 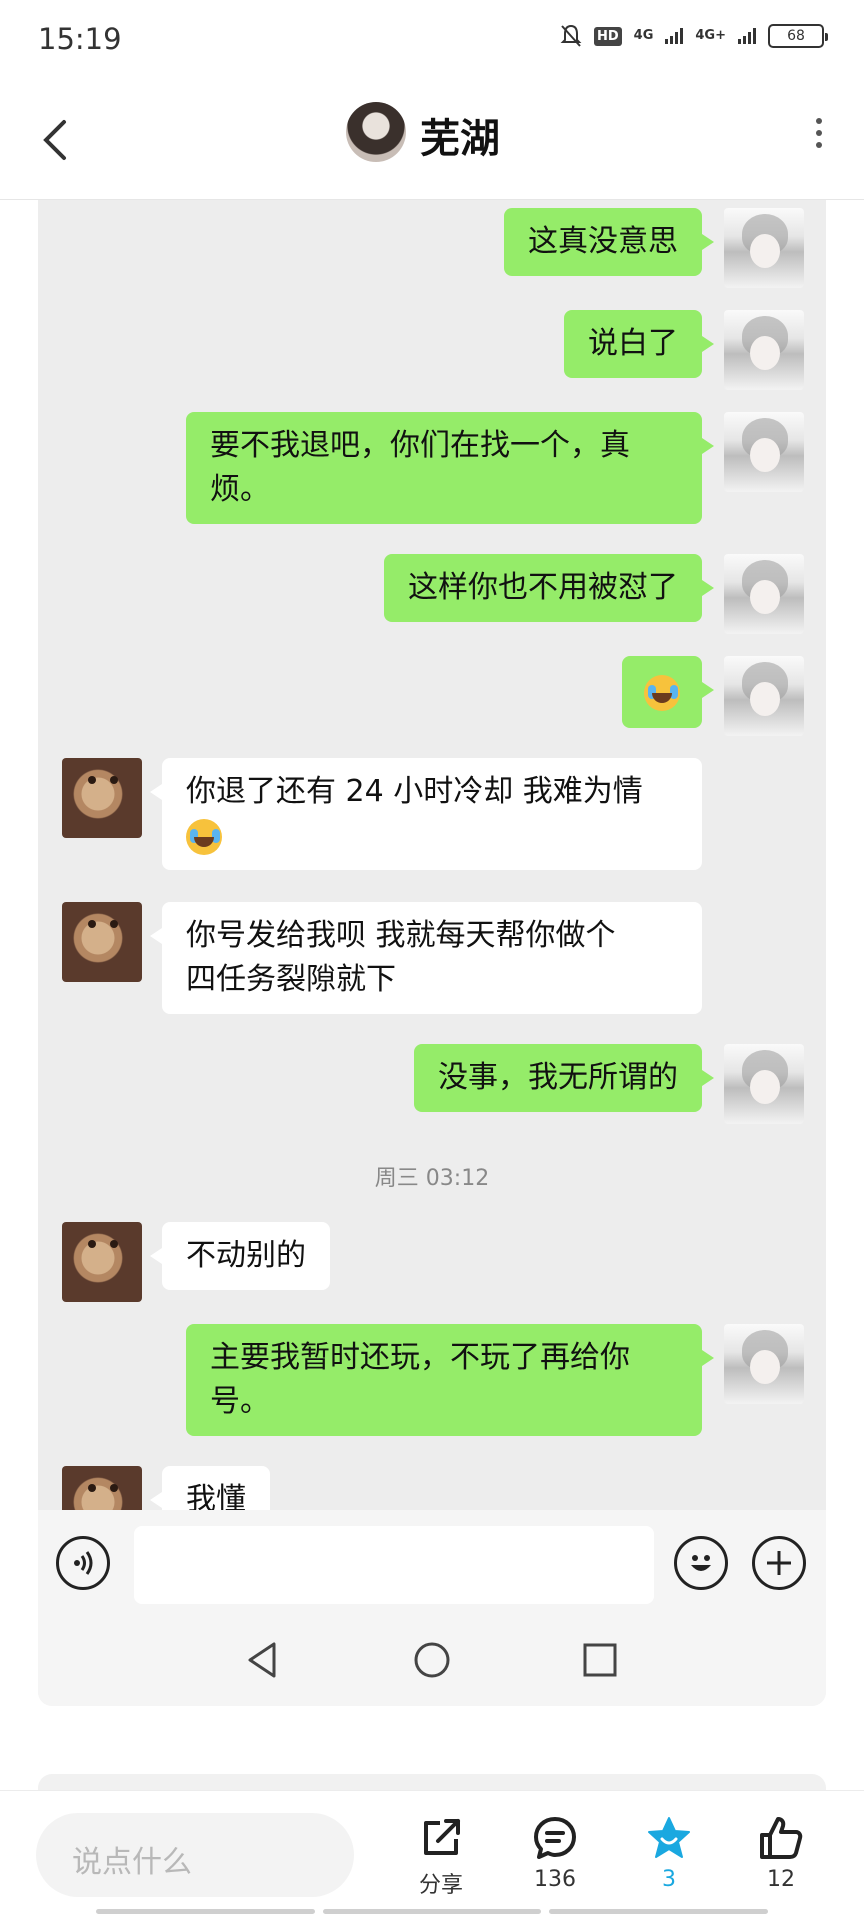 What do you see at coordinates (669, 1837) in the screenshot?
I see `star-icon` at bounding box center [669, 1837].